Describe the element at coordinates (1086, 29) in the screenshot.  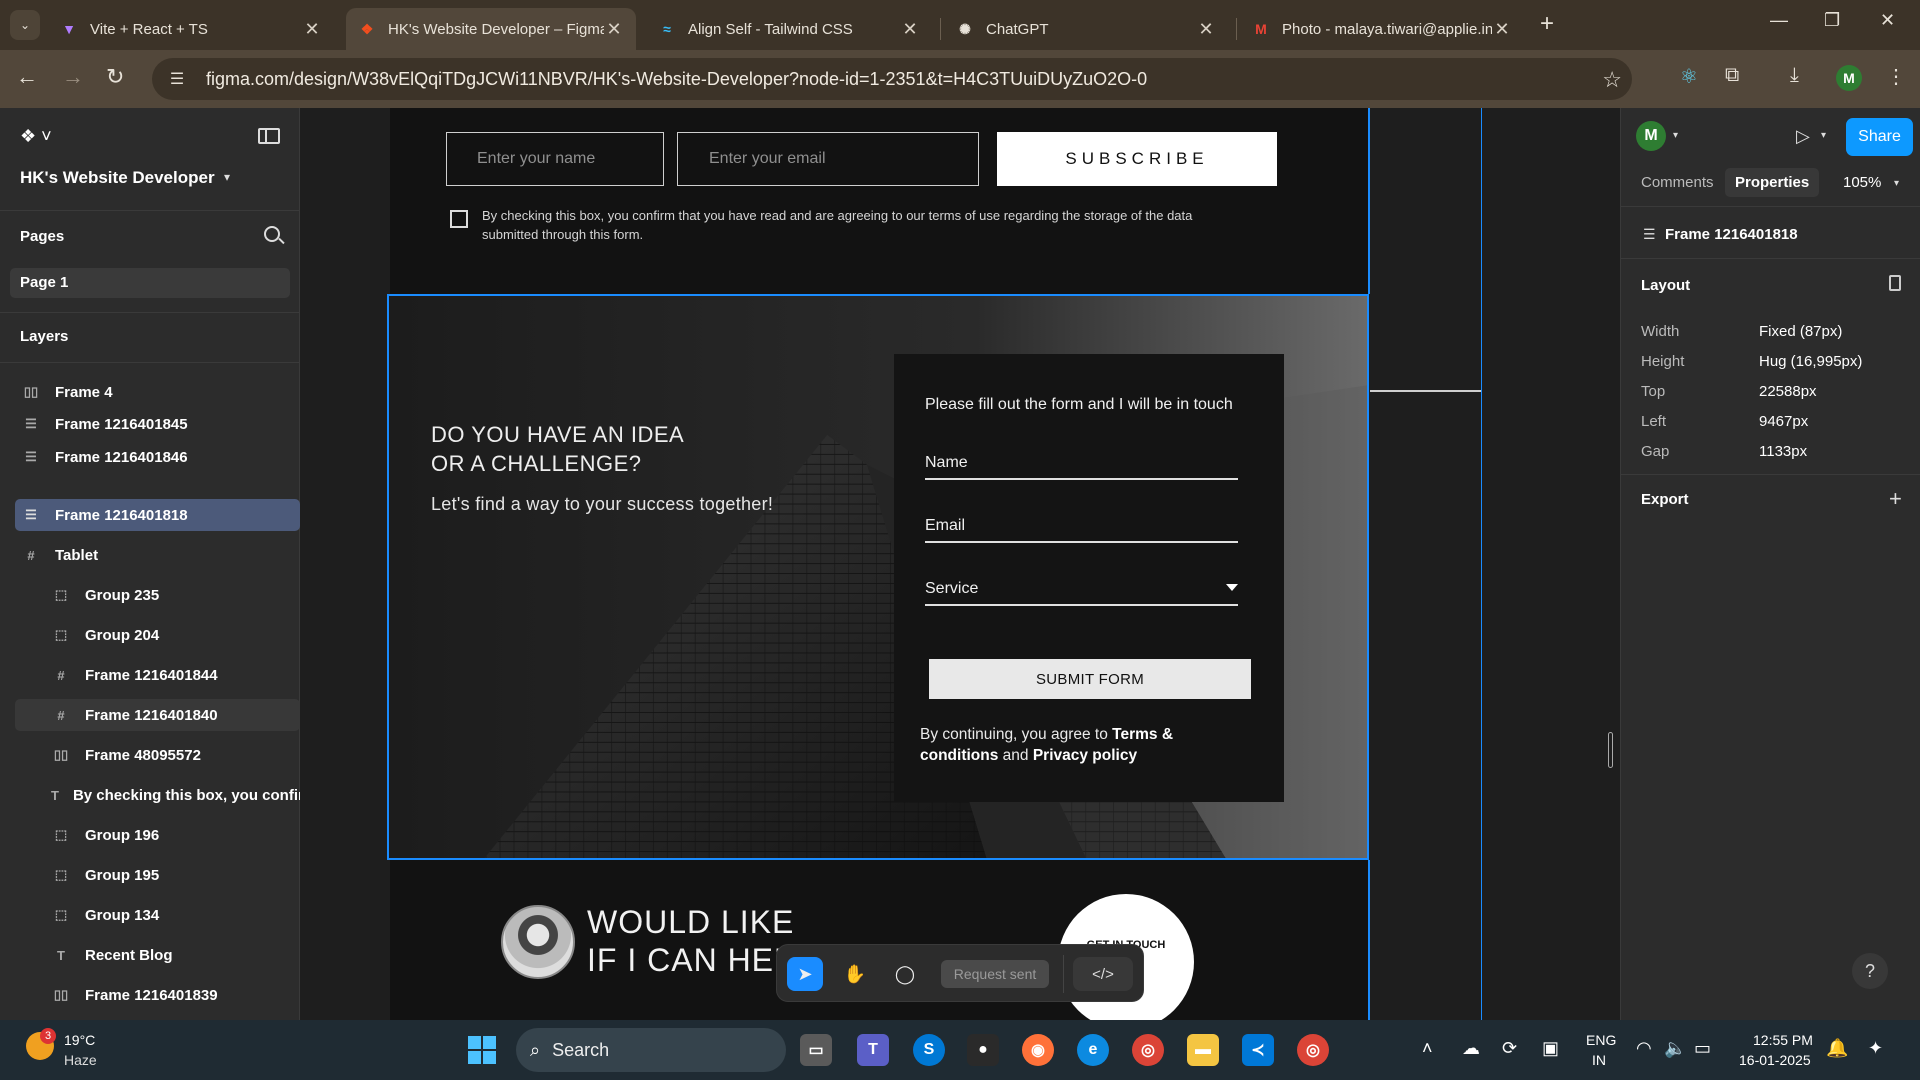
I see `browser-tab-chatgpt: ✺ ChatGPT ✕` at that location.